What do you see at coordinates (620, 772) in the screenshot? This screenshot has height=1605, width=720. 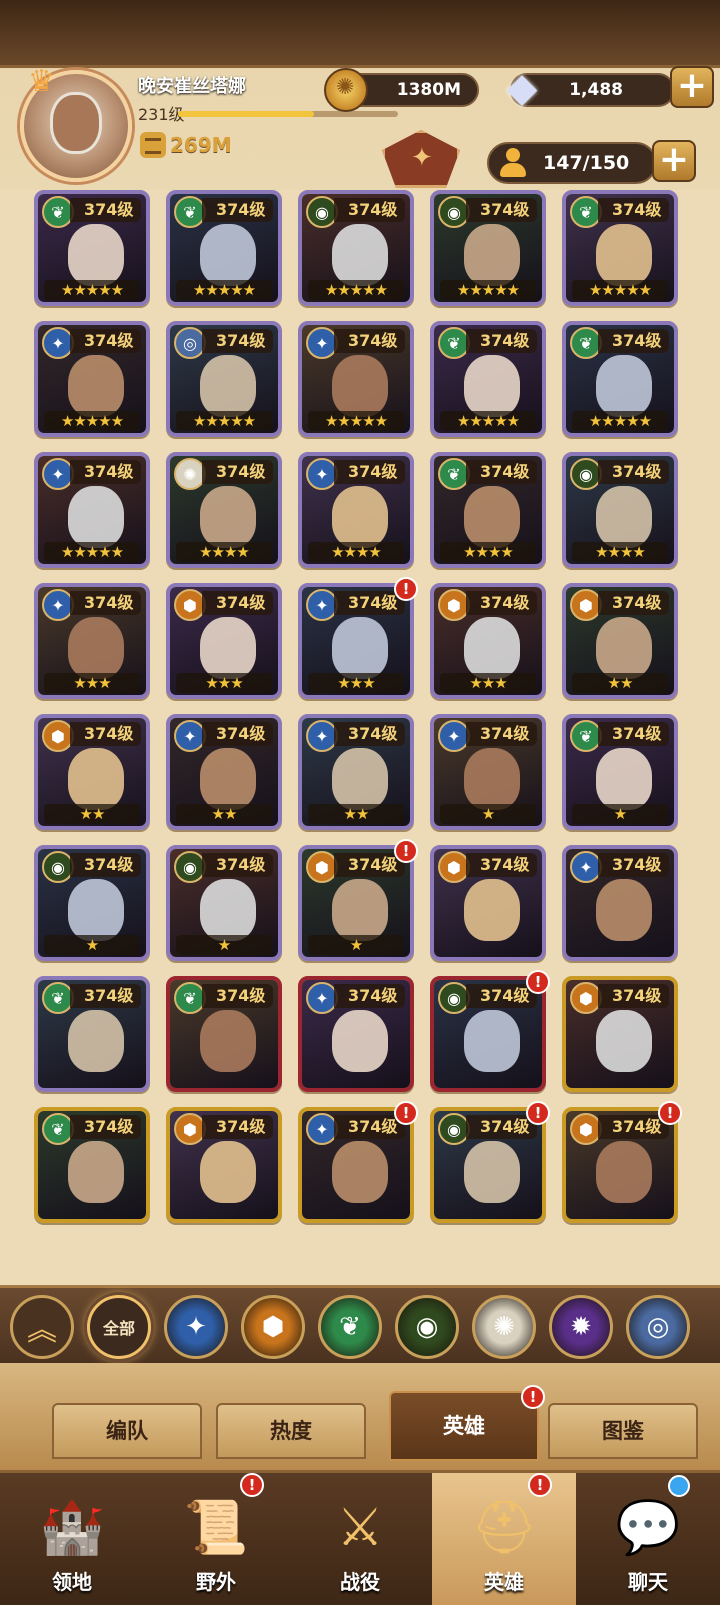 I see `hero-card: ❦ 374级 ★` at bounding box center [620, 772].